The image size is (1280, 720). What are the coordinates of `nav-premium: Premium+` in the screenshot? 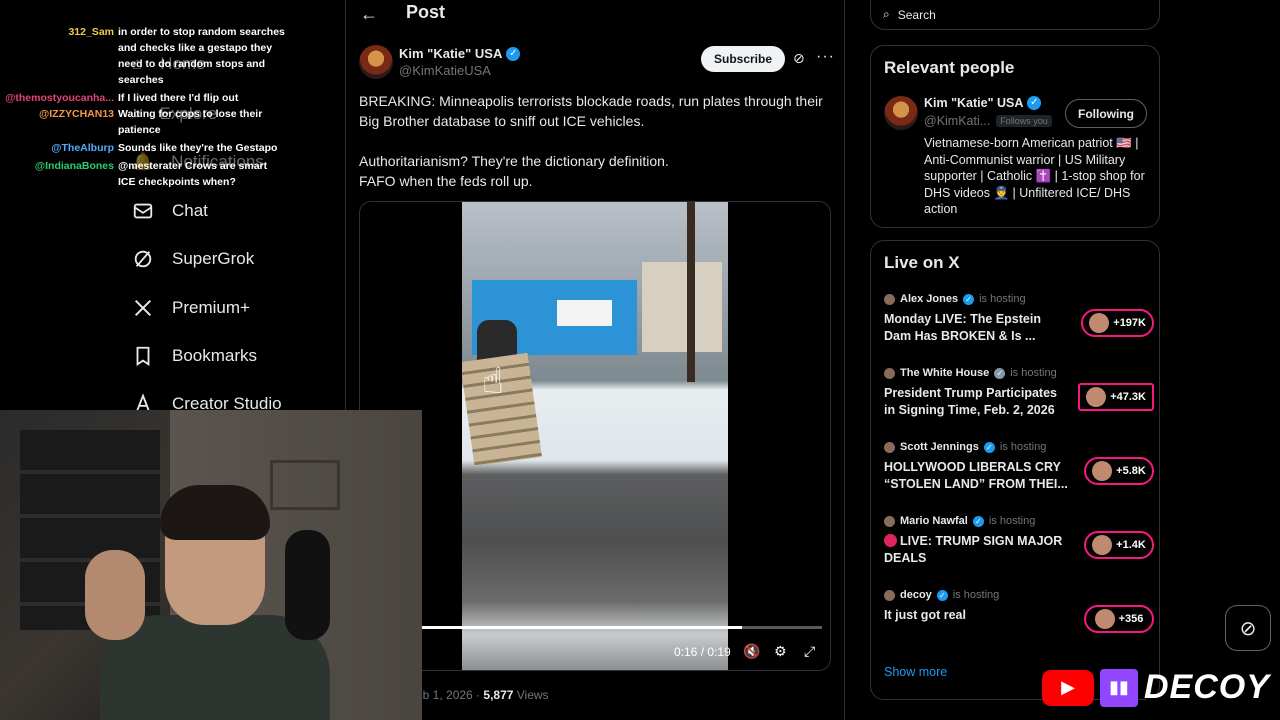 It's located at (191, 308).